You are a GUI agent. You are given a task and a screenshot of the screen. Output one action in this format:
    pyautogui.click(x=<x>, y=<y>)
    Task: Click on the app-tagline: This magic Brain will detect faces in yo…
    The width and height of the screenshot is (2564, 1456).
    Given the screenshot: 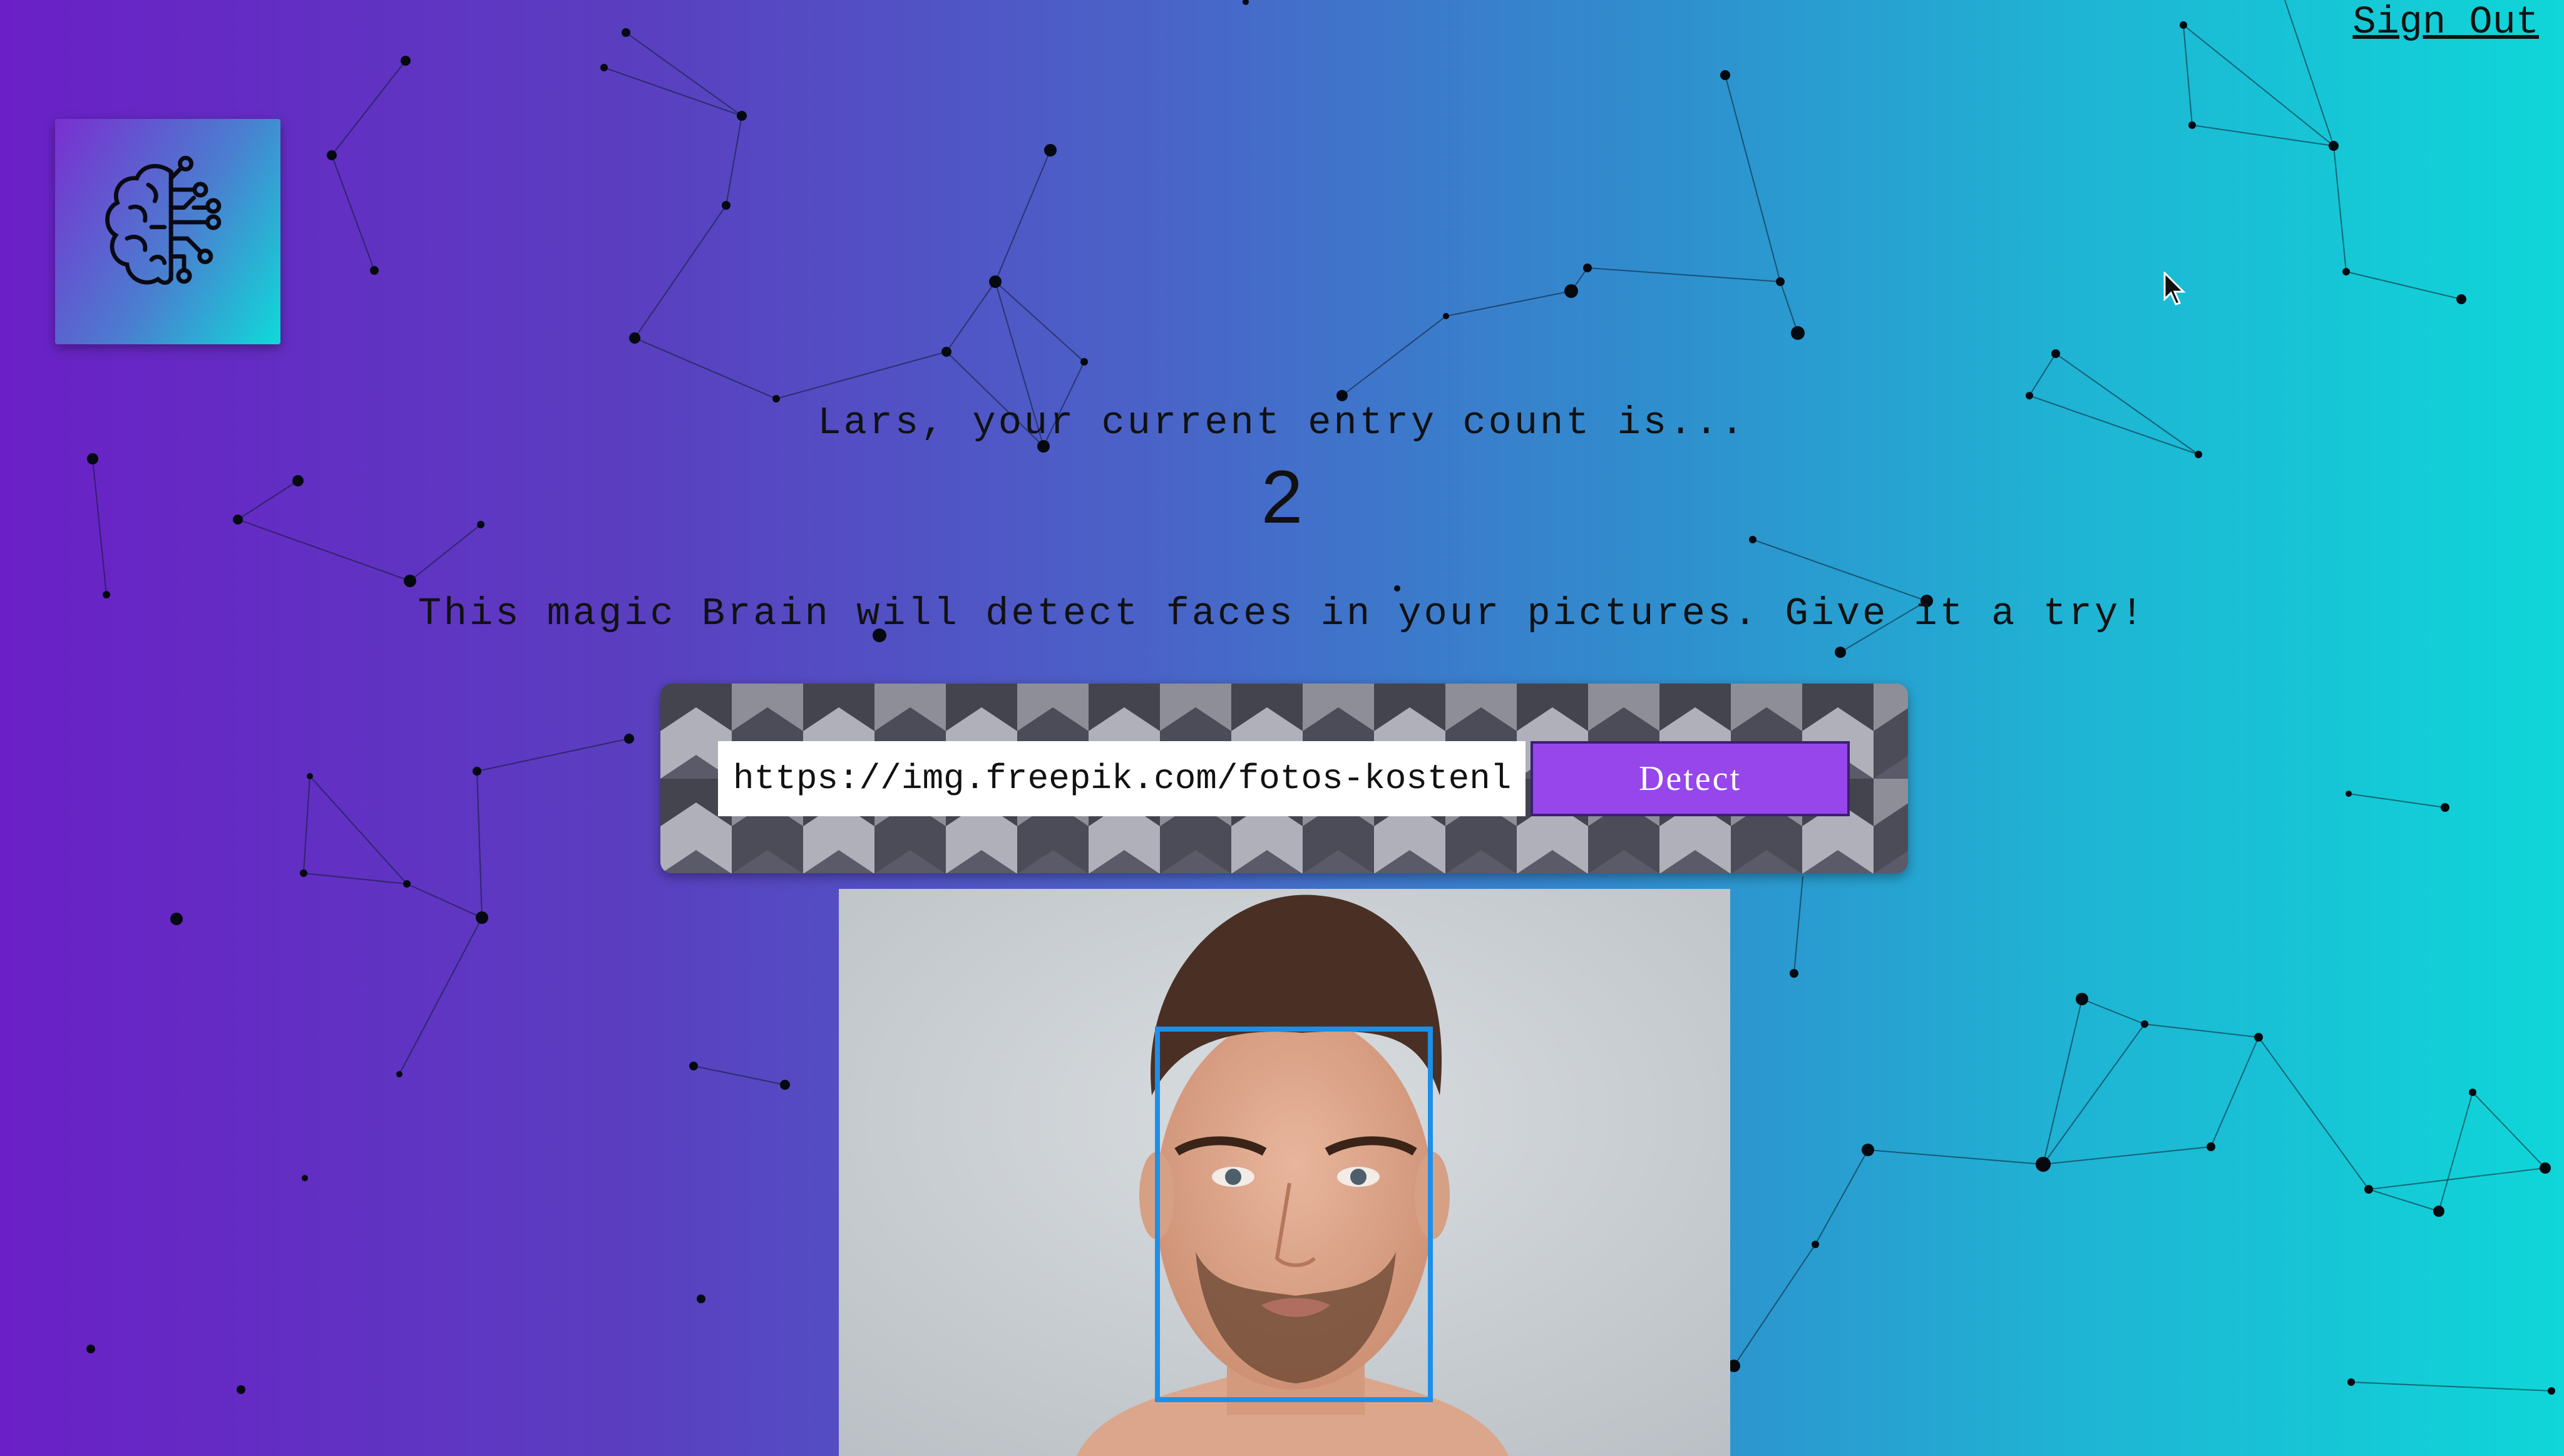 What is the action you would take?
    pyautogui.click(x=1282, y=614)
    